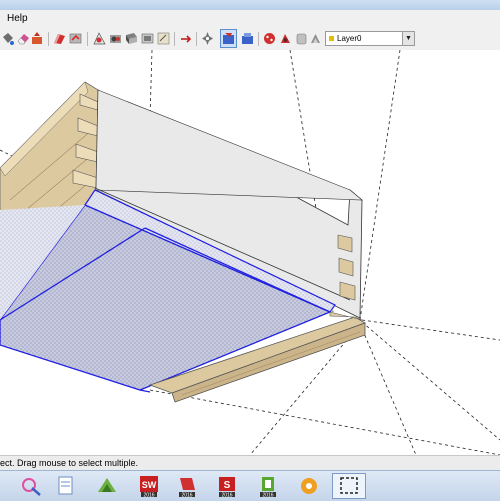 The image size is (500, 501). What do you see at coordinates (207, 38) in the screenshot?
I see `text-icon` at bounding box center [207, 38].